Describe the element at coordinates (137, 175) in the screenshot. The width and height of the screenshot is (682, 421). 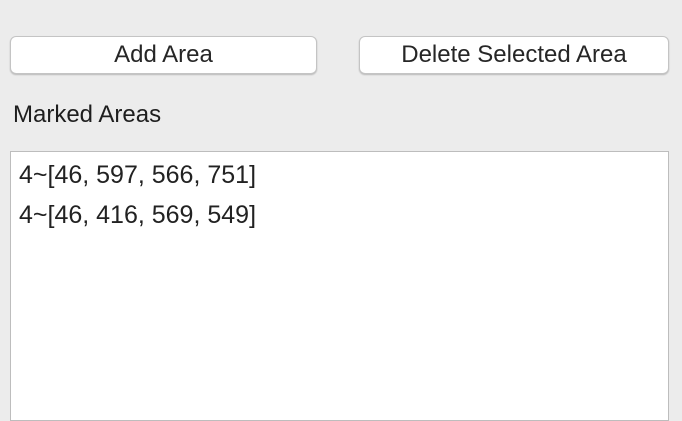
I see `list-item: 4~[46, 597, 566, 751]` at that location.